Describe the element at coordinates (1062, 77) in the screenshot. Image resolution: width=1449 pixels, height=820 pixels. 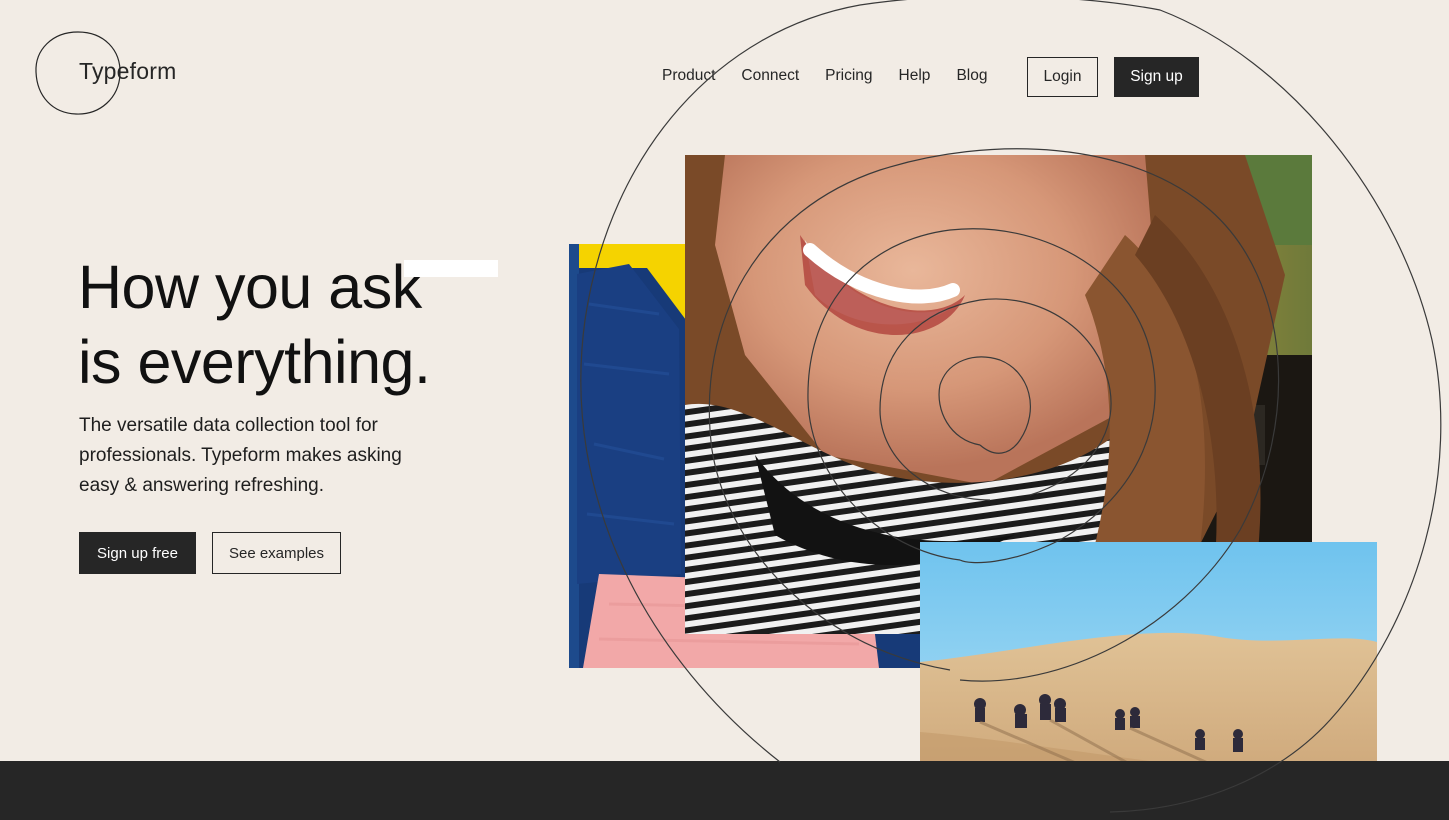
I see `login-button: Login` at that location.